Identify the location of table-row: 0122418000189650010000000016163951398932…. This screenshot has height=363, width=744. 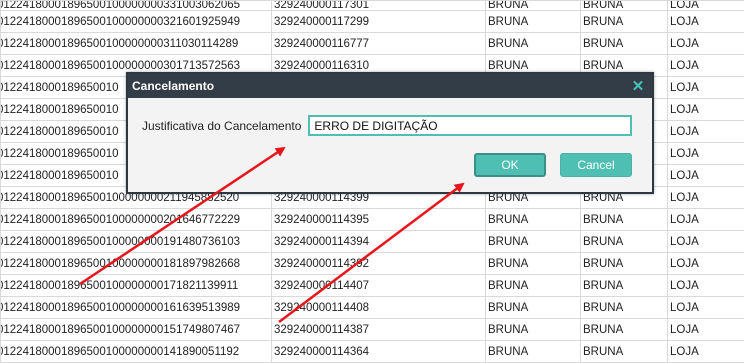
(372, 308).